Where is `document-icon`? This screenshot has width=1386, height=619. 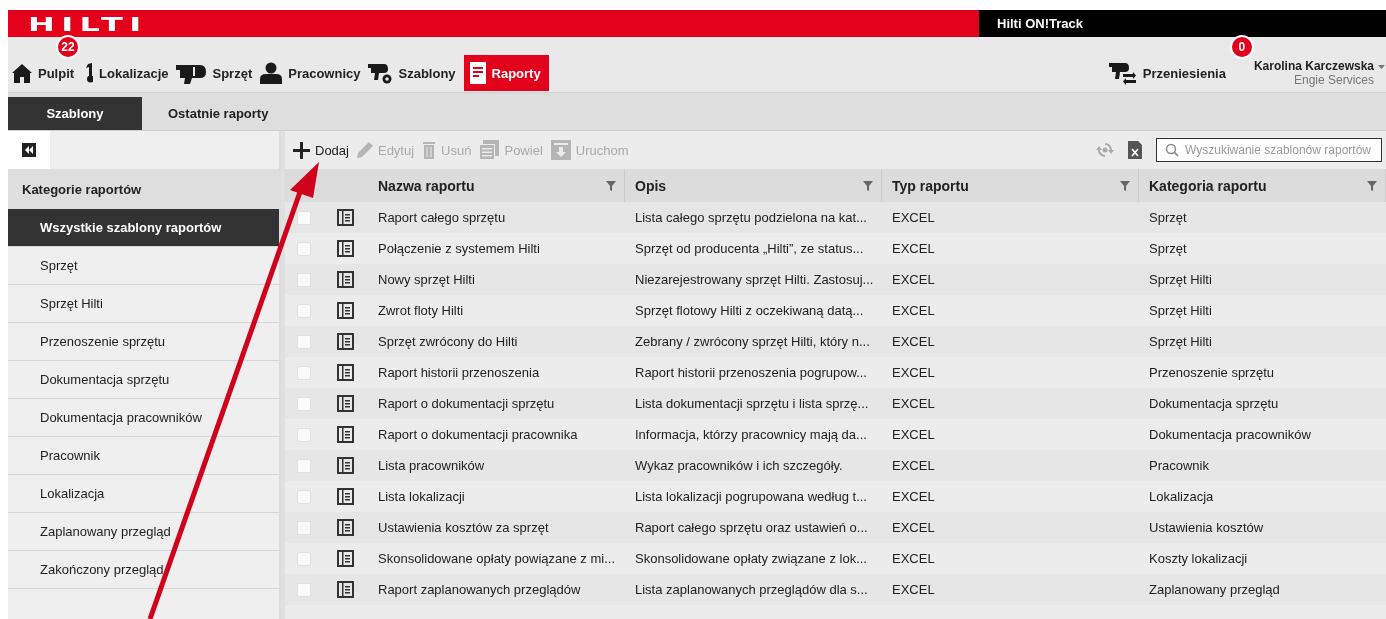 document-icon is located at coordinates (477, 73).